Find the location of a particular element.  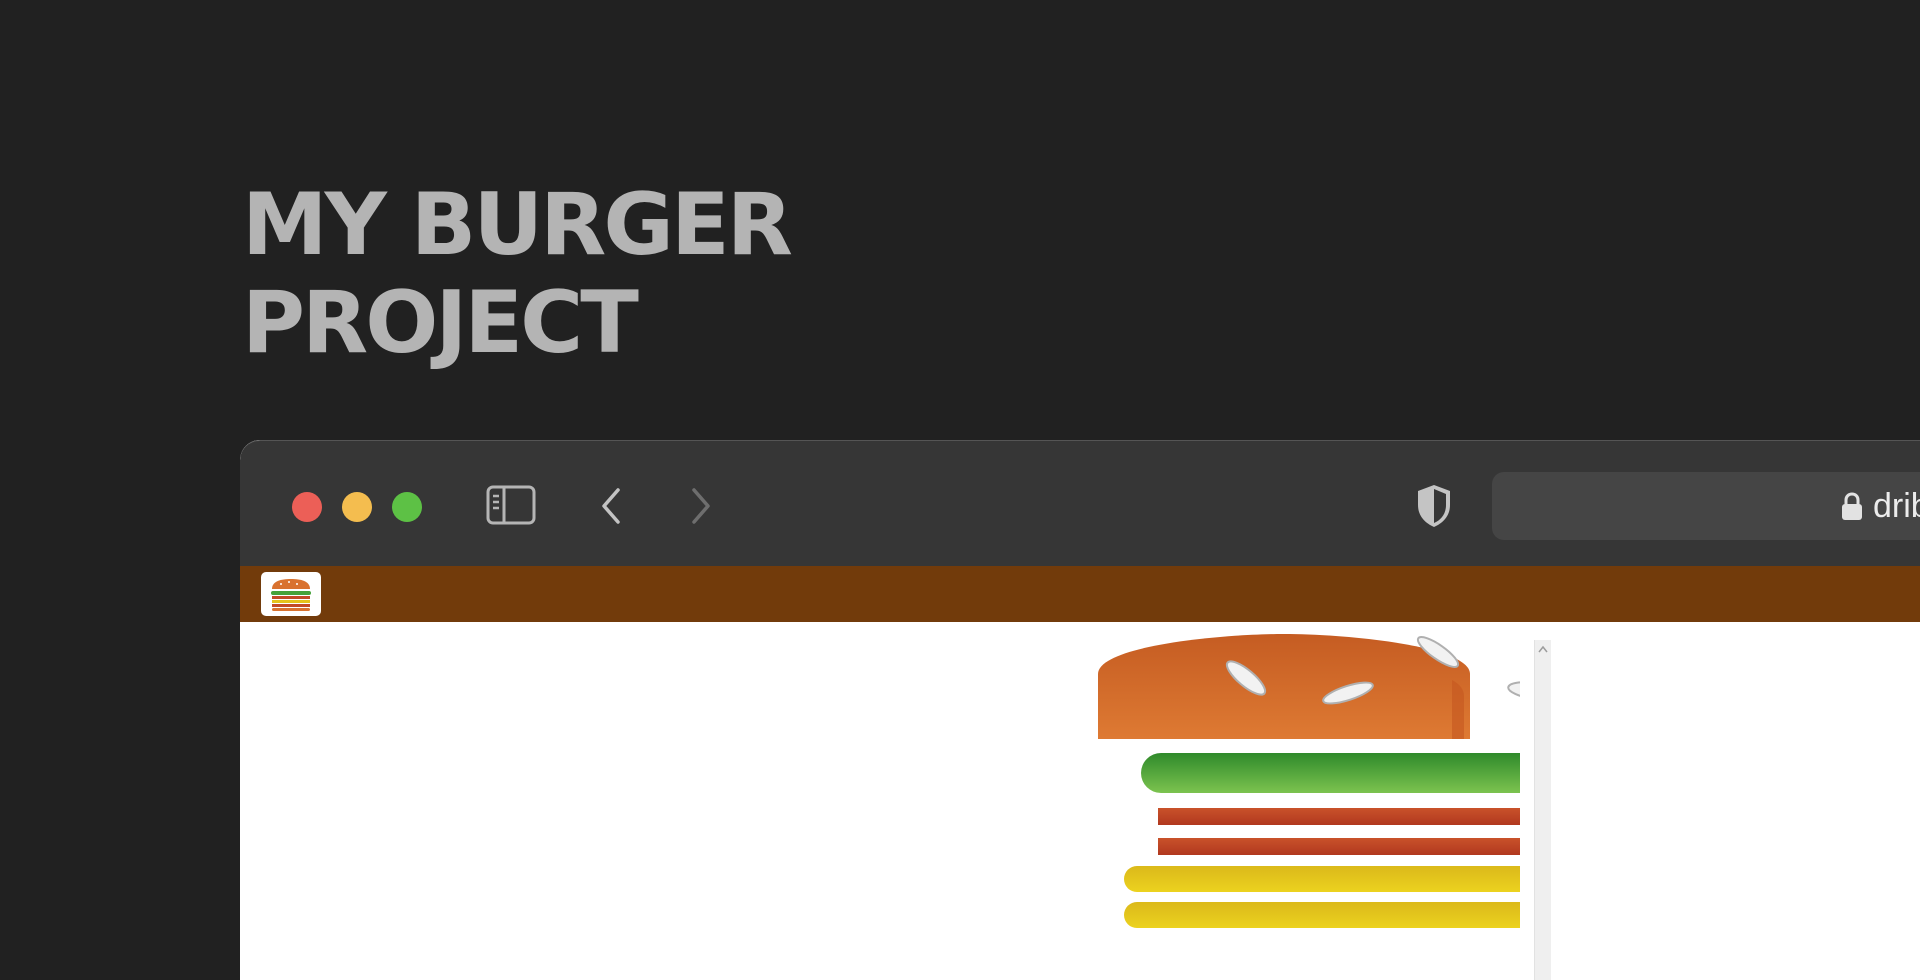

browser-toolbar: dribbble.com is located at coordinates (1080, 503).